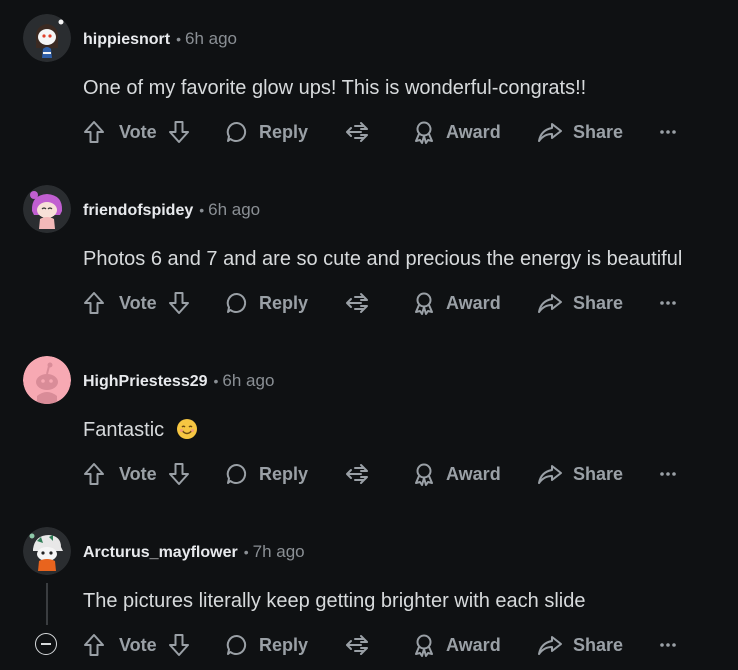 This screenshot has width=738, height=670. Describe the element at coordinates (47, 604) in the screenshot. I see `thread-line` at that location.